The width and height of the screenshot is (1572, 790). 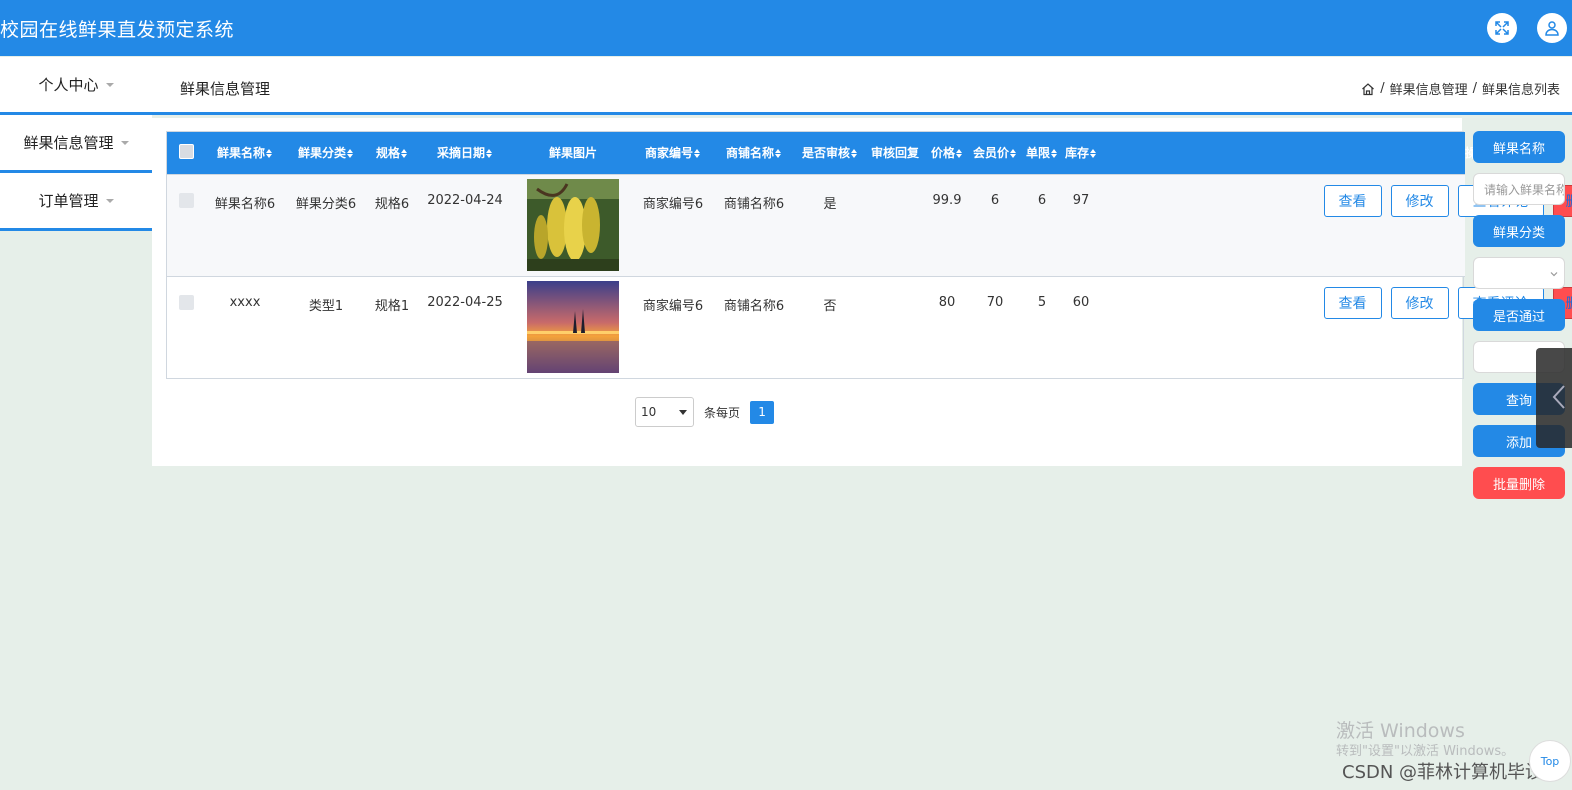 What do you see at coordinates (995, 200) in the screenshot?
I see `cell-member-price: 6` at bounding box center [995, 200].